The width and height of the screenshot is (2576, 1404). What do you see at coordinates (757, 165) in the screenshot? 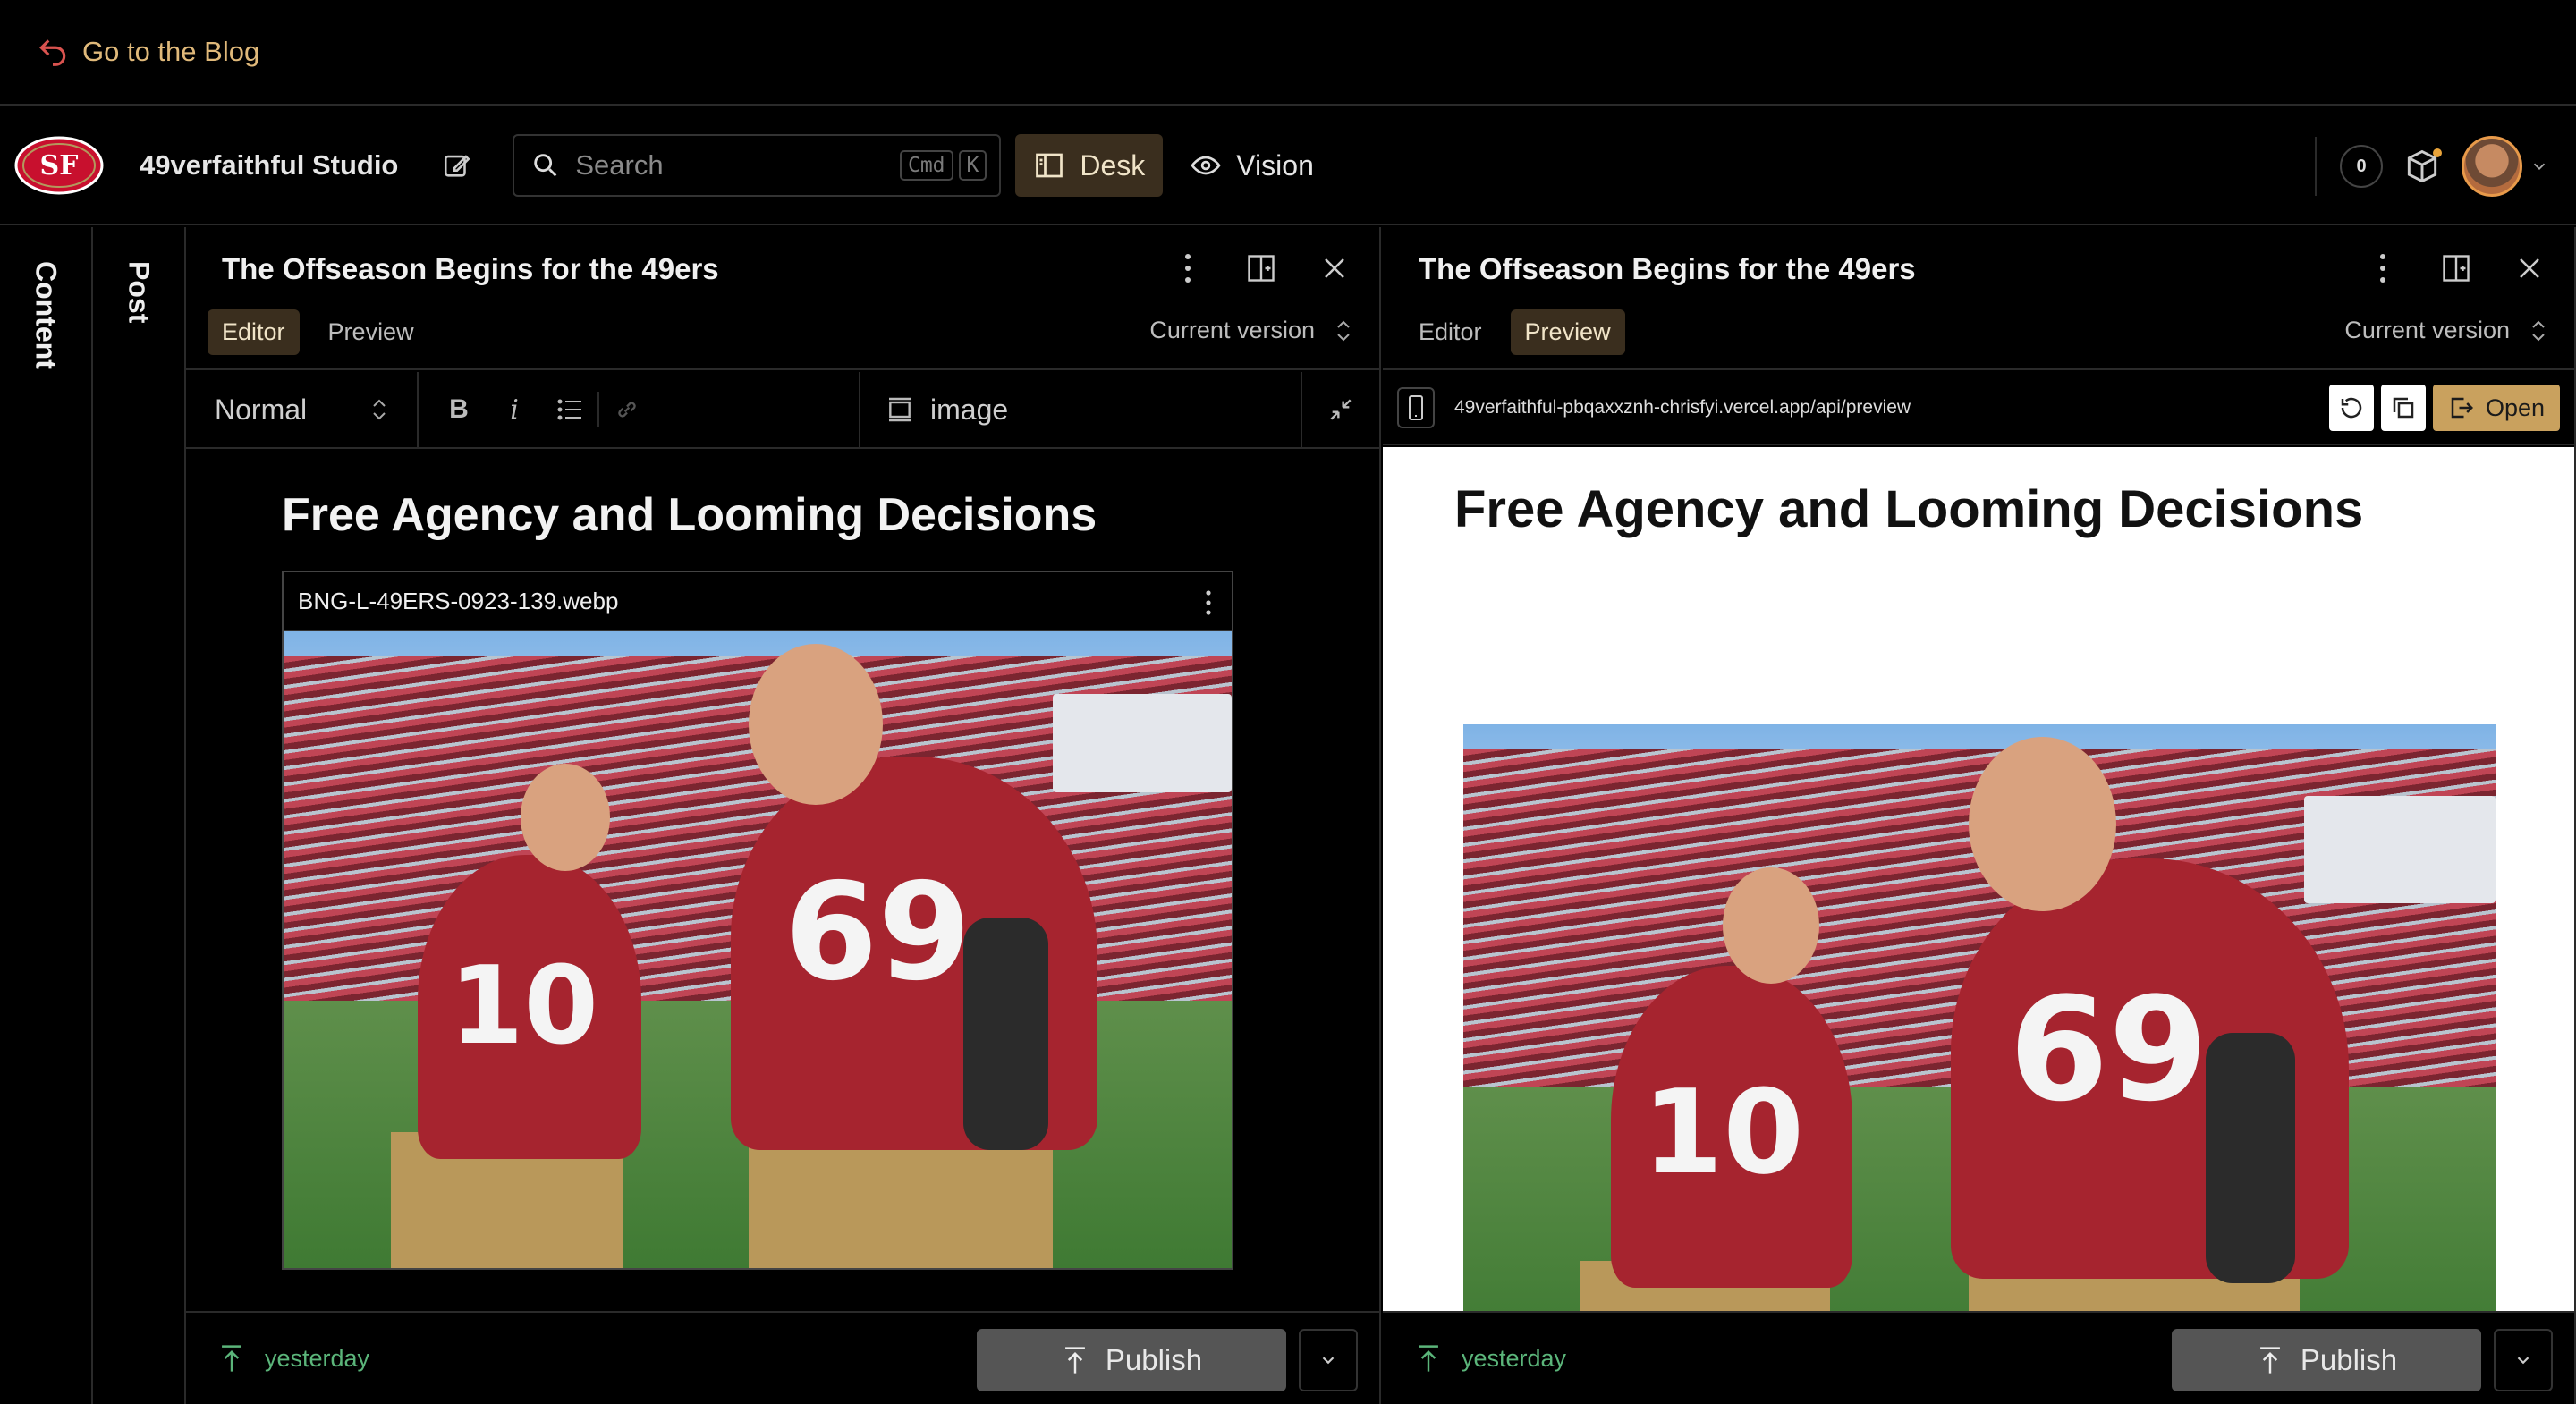
I see `search-input: Search Cmd K` at bounding box center [757, 165].